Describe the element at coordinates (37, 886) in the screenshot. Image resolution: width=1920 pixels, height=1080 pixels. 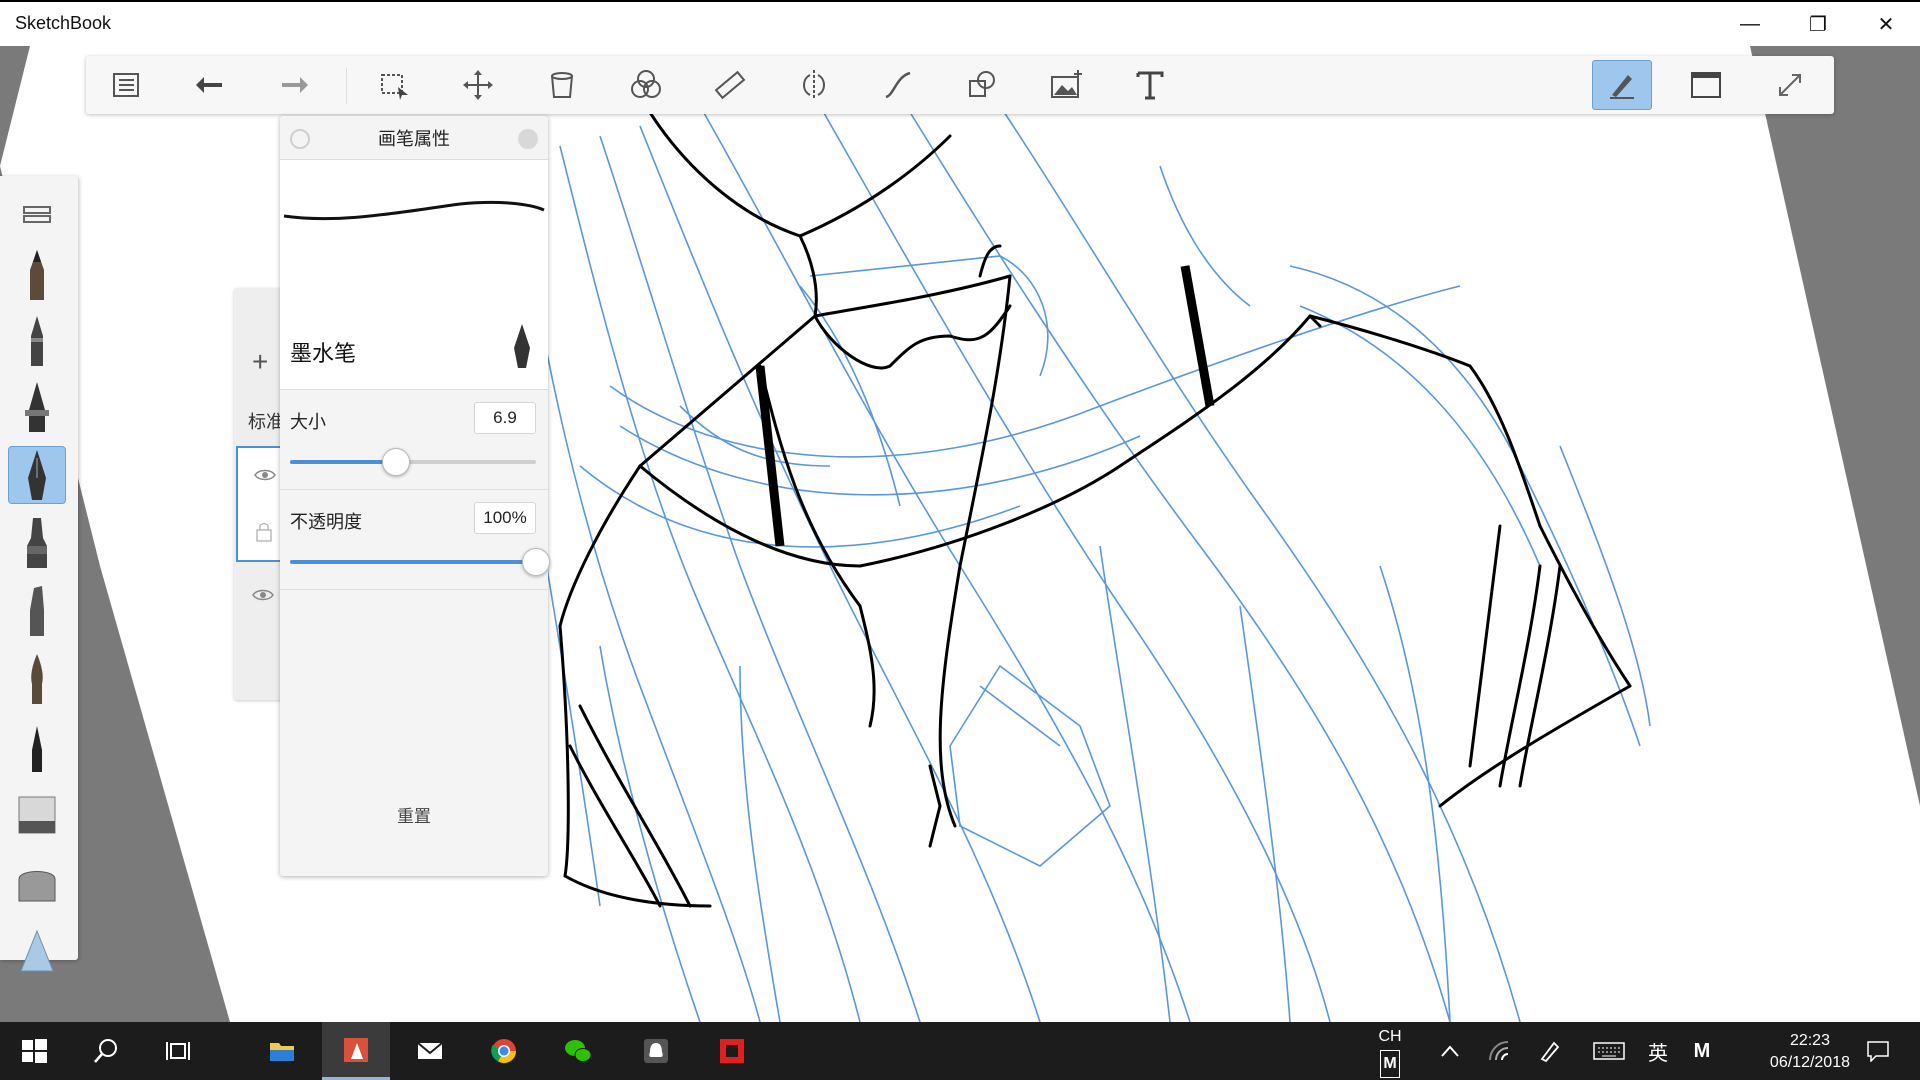
I see `soft-eraser-icon` at that location.